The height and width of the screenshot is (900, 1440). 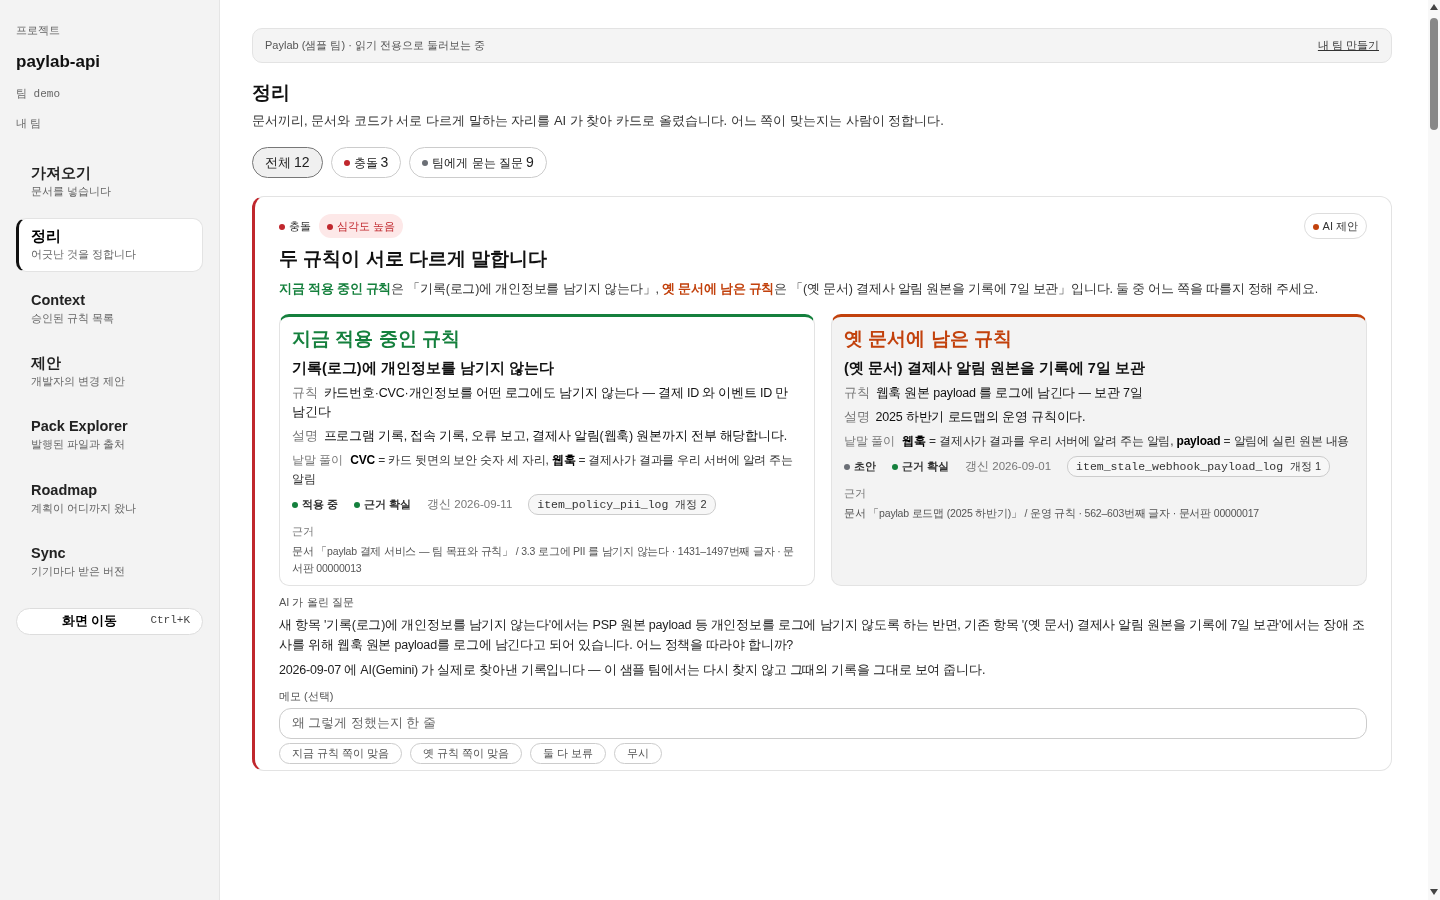 What do you see at coordinates (423, 368) in the screenshot?
I see `rule-title: 기록(로그)에 개인정보를 남기지 않는다` at bounding box center [423, 368].